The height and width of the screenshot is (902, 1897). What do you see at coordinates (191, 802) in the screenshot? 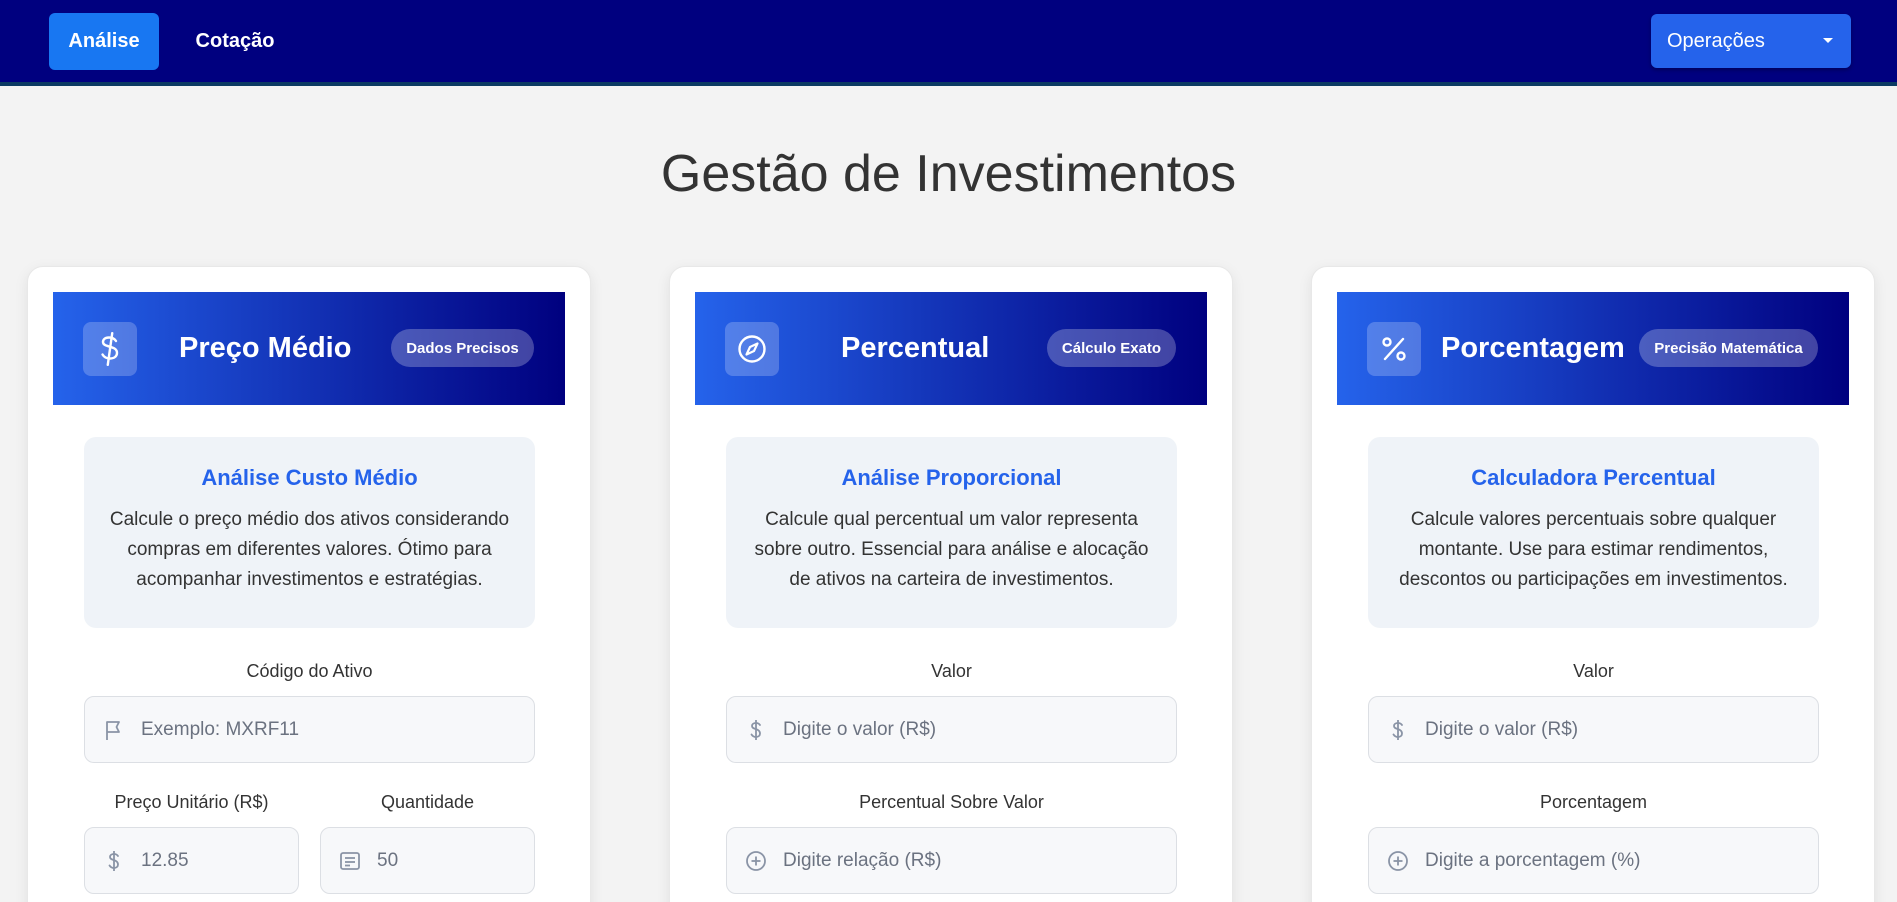
I see `label-preco-unitario: Preço Unitário (R$)` at bounding box center [191, 802].